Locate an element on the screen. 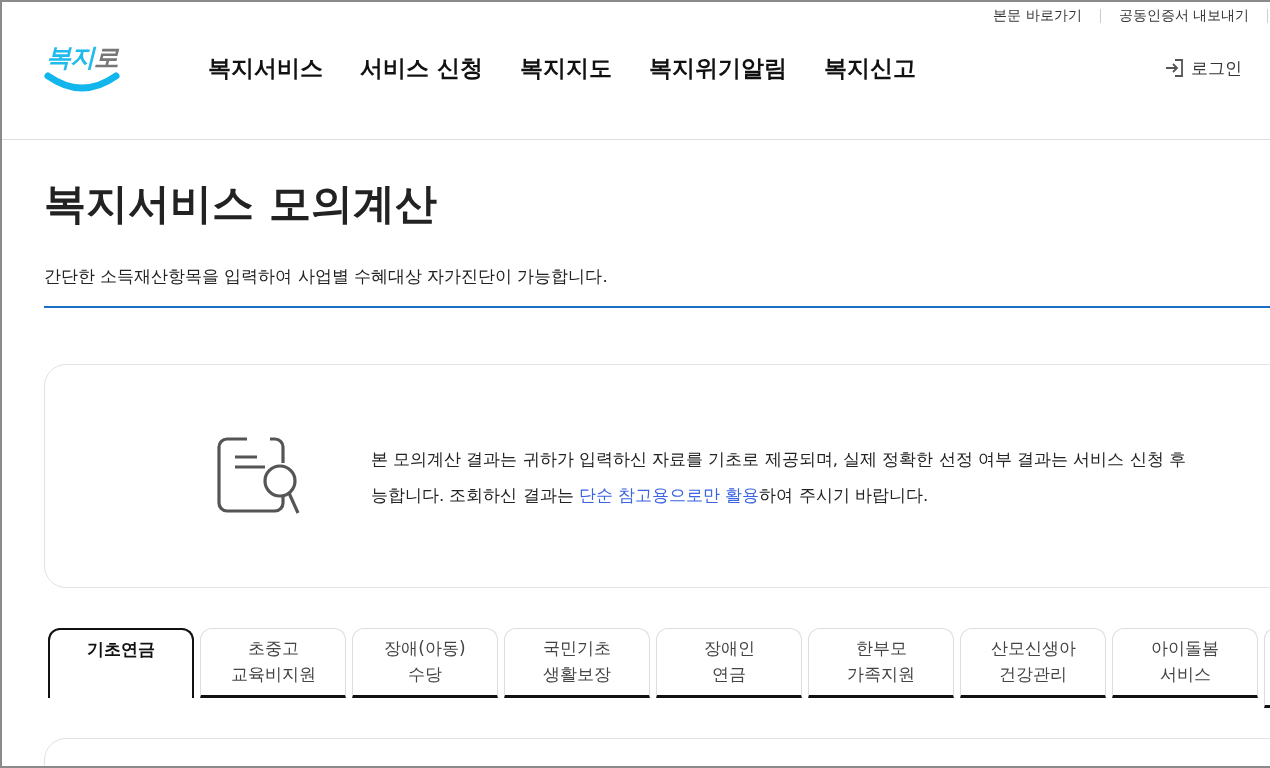 This screenshot has height=768, width=1270. nav-link: 복지신고 is located at coordinates (870, 68).